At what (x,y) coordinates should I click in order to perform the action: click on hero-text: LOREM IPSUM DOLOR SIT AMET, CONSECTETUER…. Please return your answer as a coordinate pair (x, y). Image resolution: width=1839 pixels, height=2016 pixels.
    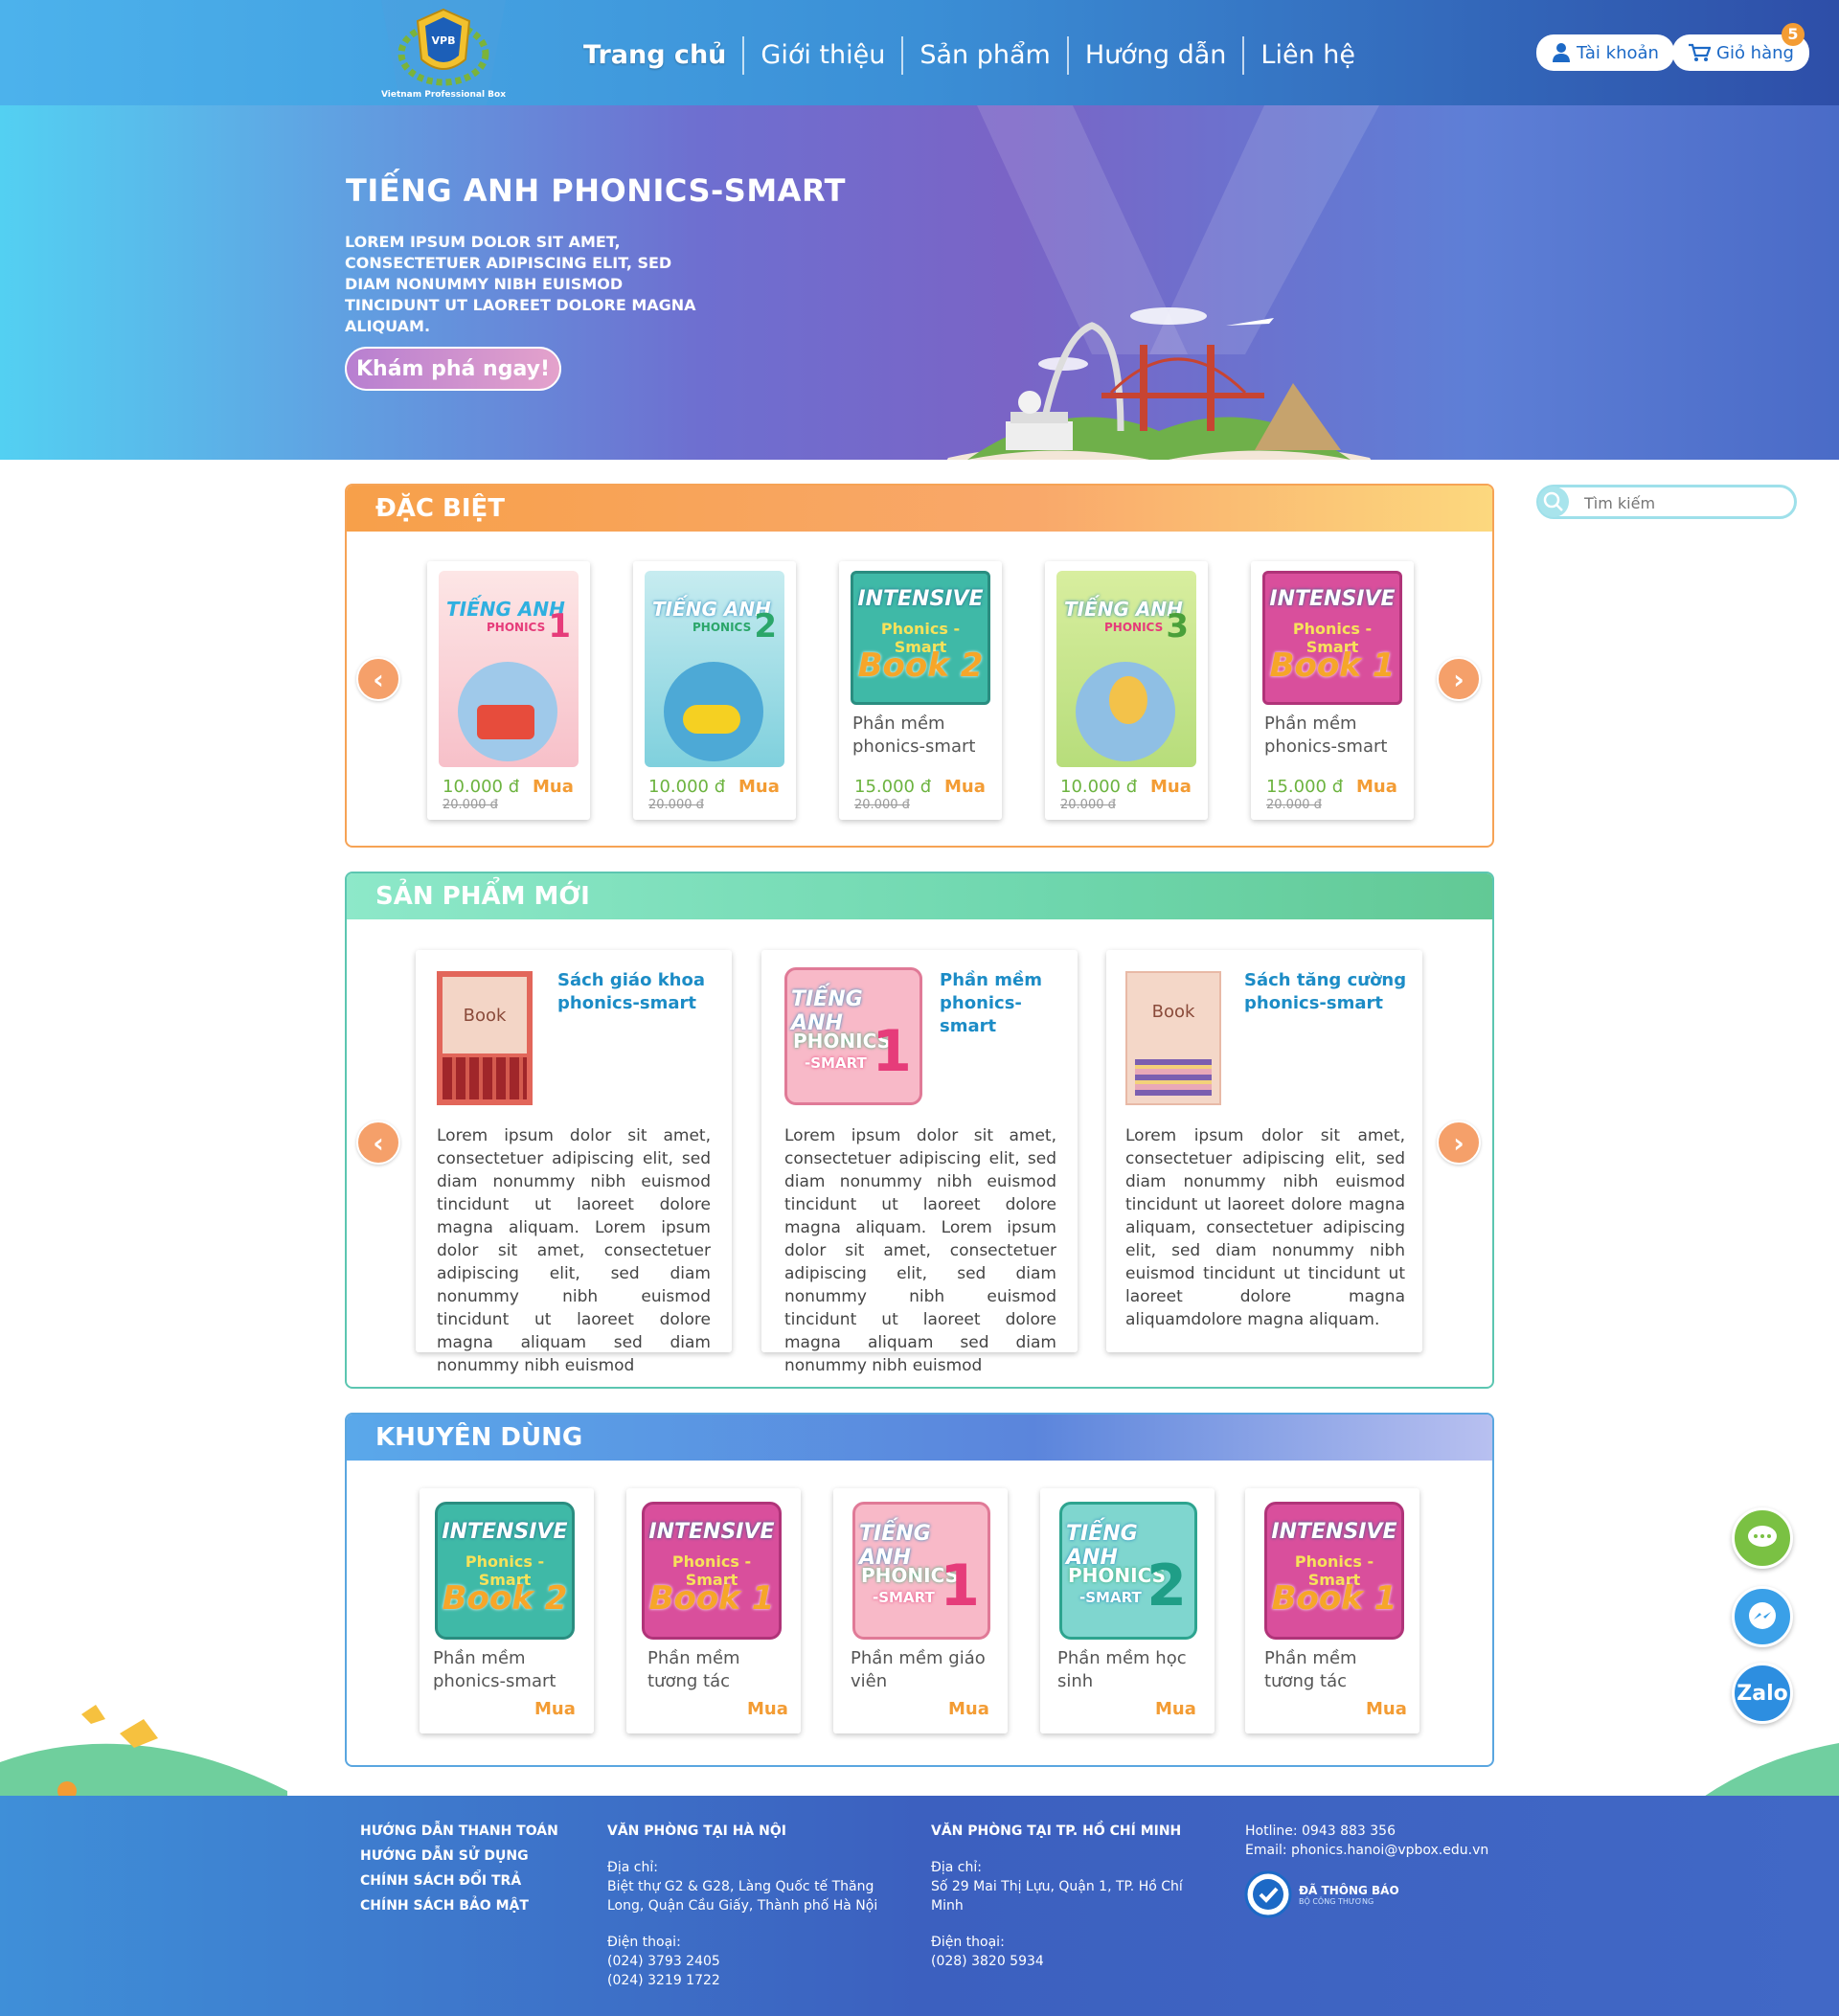
    Looking at the image, I should click on (520, 284).